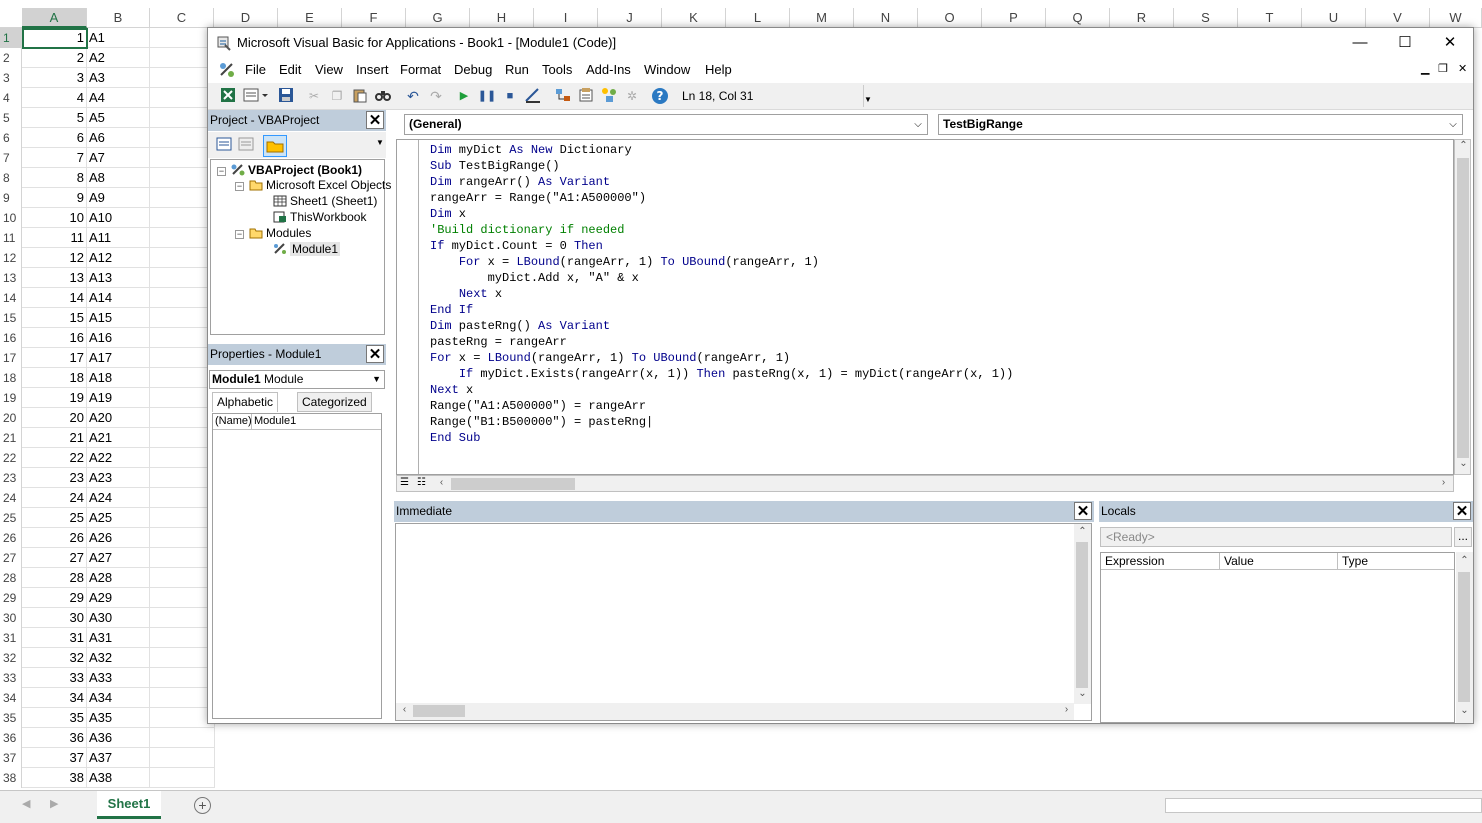 This screenshot has width=1482, height=823. Describe the element at coordinates (245, 402) in the screenshot. I see `tab-alphabetic: Alphabetic` at that location.